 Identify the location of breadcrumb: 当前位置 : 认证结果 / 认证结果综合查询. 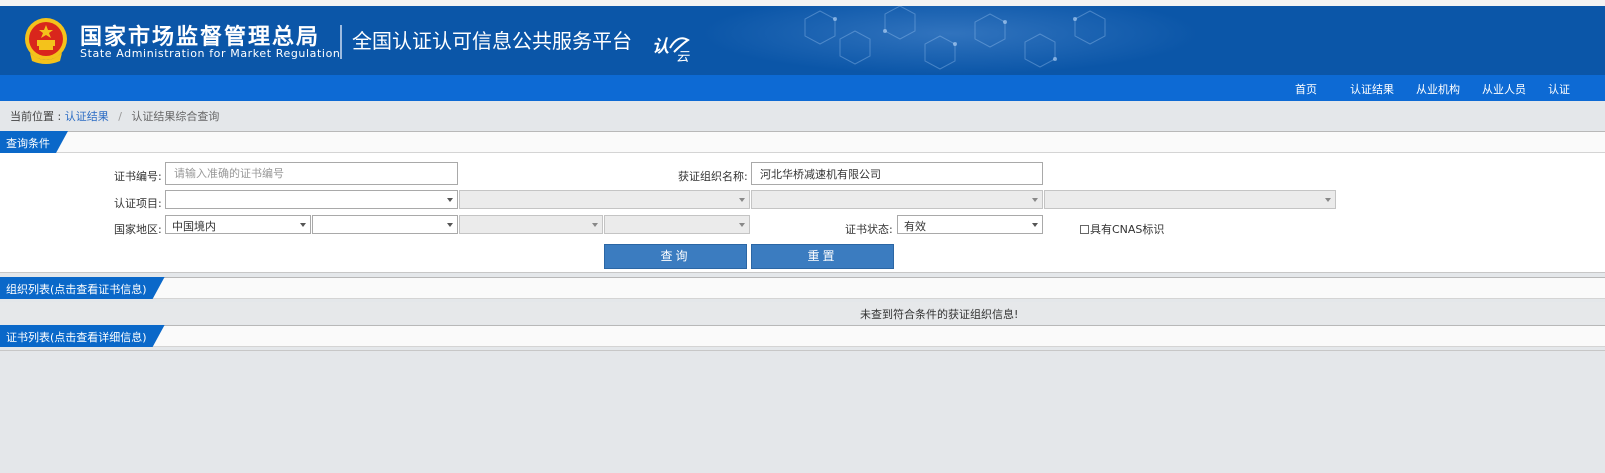
(114, 116).